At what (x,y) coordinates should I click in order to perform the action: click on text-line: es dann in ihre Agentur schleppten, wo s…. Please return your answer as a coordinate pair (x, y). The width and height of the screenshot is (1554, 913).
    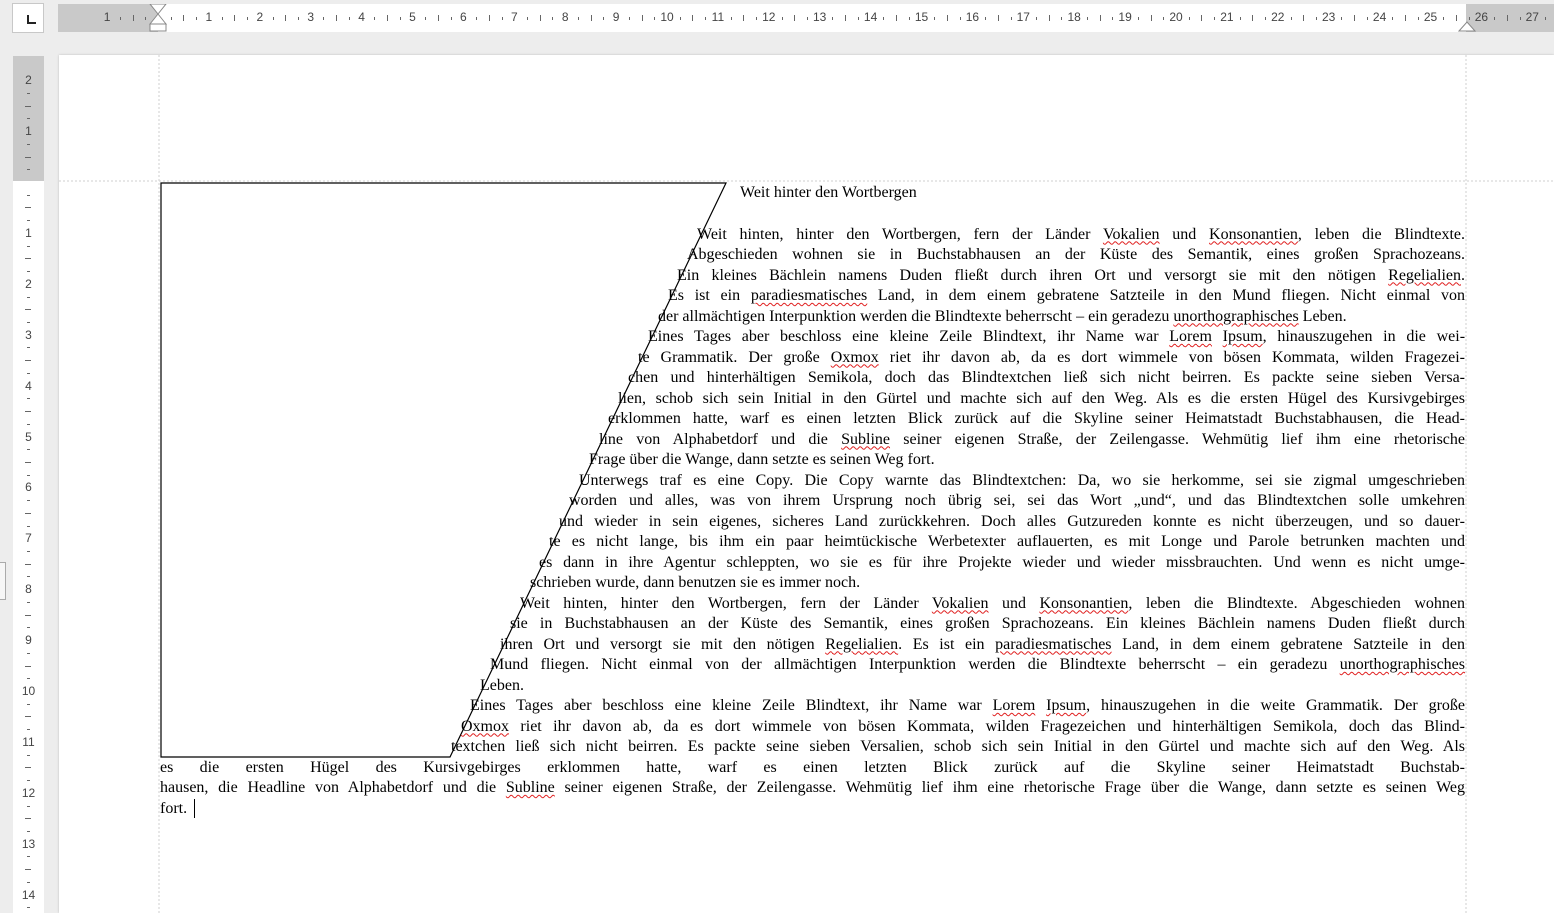
    Looking at the image, I should click on (1002, 563).